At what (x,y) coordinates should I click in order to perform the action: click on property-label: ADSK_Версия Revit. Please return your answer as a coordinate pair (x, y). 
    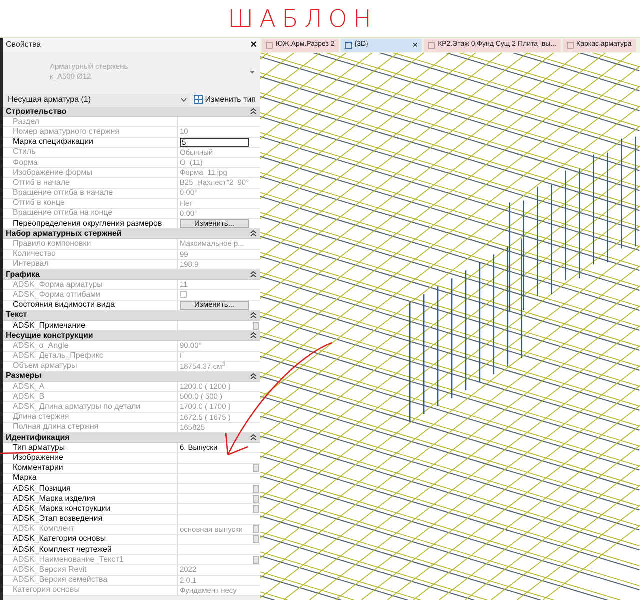
    Looking at the image, I should click on (50, 570).